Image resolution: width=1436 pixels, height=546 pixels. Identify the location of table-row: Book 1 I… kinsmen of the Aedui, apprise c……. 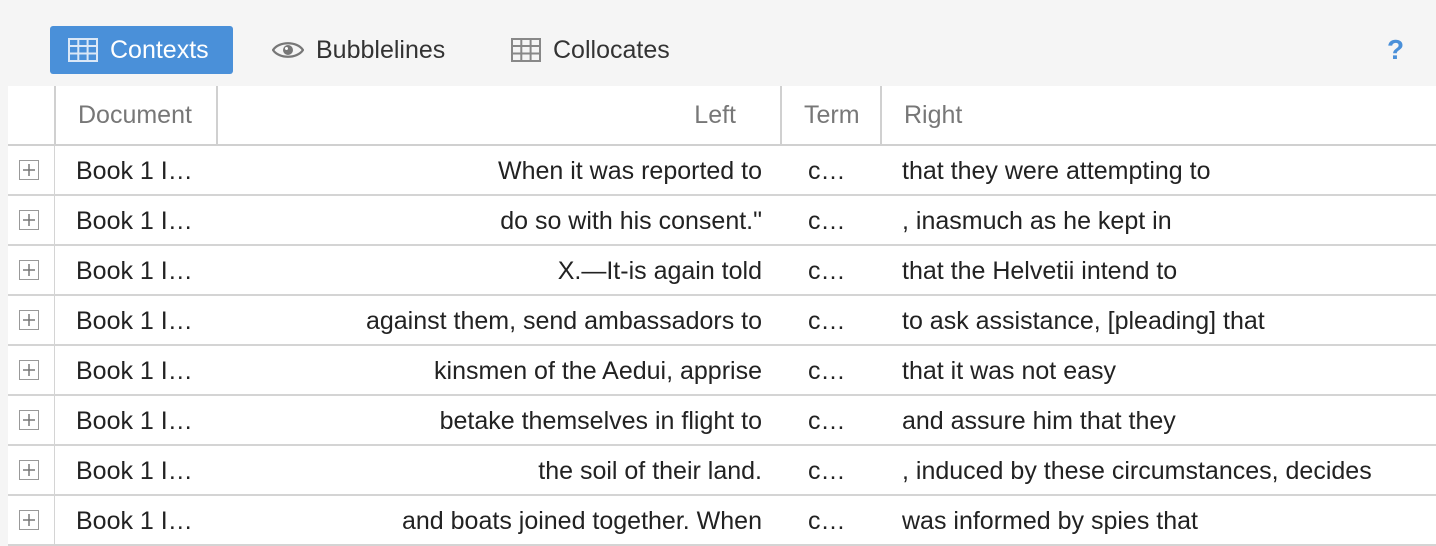
(722, 371).